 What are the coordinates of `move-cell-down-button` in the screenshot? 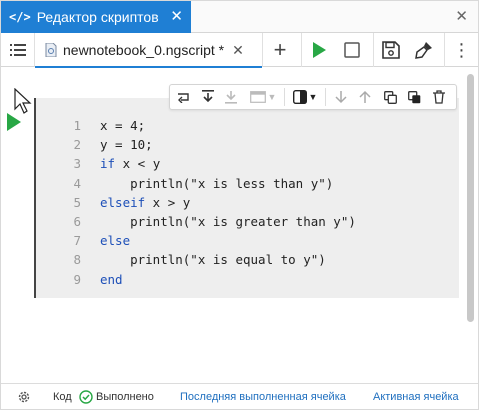 It's located at (341, 97).